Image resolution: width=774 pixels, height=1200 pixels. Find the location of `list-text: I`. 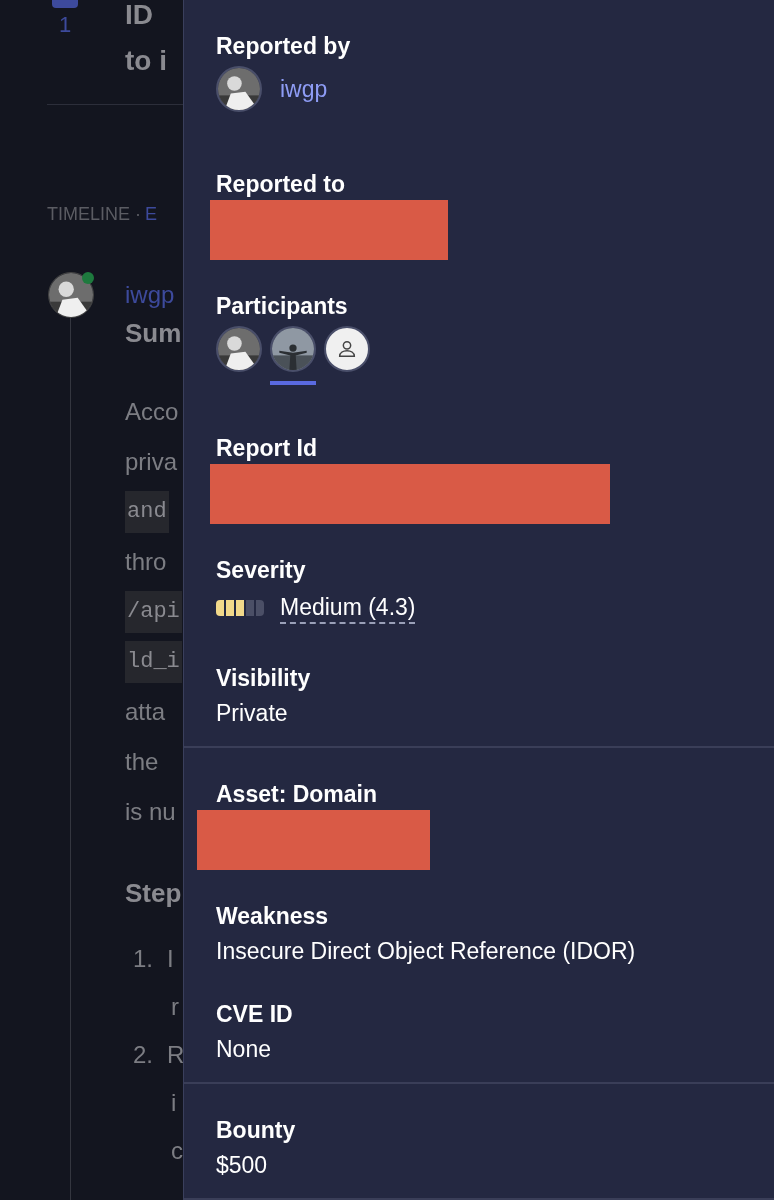

list-text: I is located at coordinates (170, 959).